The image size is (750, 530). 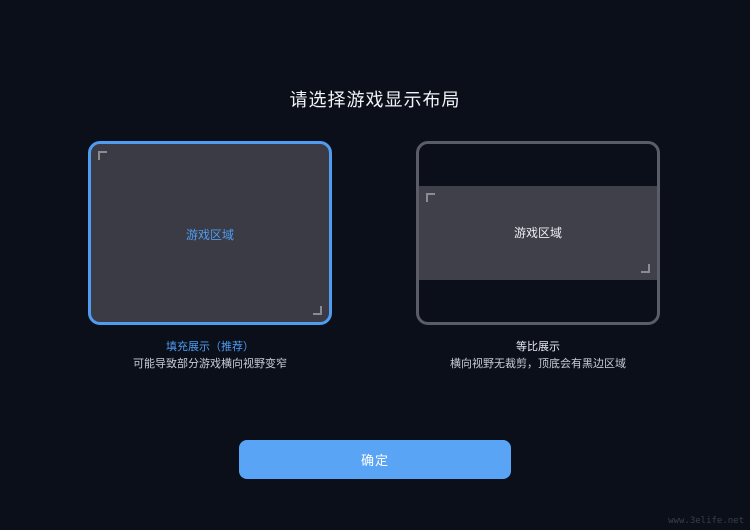 What do you see at coordinates (210, 355) in the screenshot?
I see `option-fill-caption: 填充展示（推荐） 可能导致部分游戏横向视野变窄` at bounding box center [210, 355].